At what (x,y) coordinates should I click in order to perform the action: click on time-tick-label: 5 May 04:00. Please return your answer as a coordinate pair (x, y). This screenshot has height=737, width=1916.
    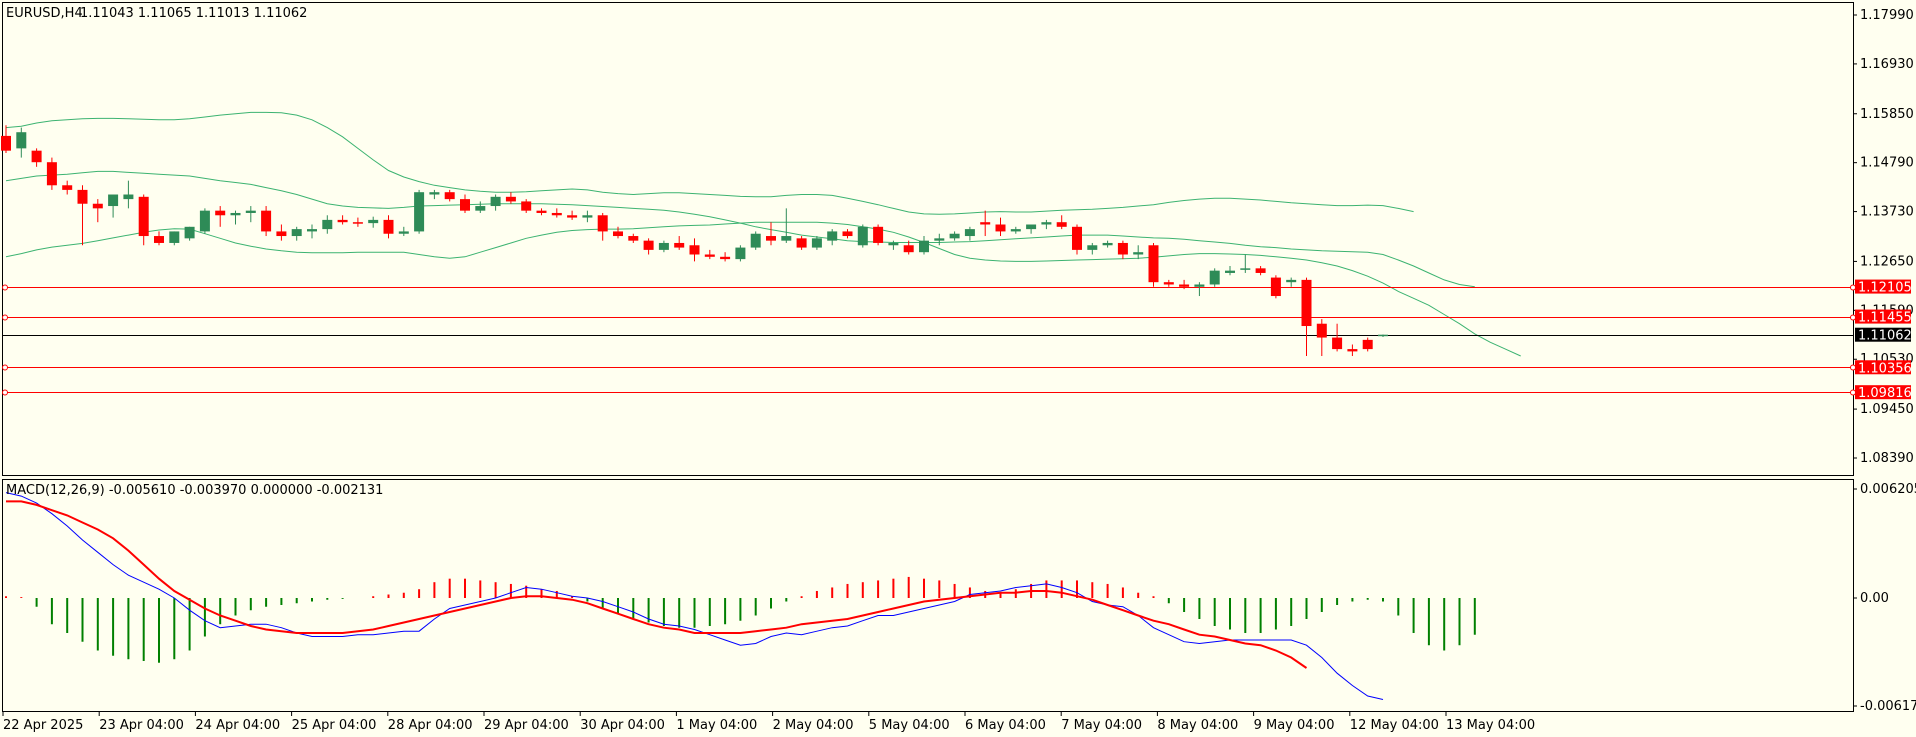
    Looking at the image, I should click on (909, 725).